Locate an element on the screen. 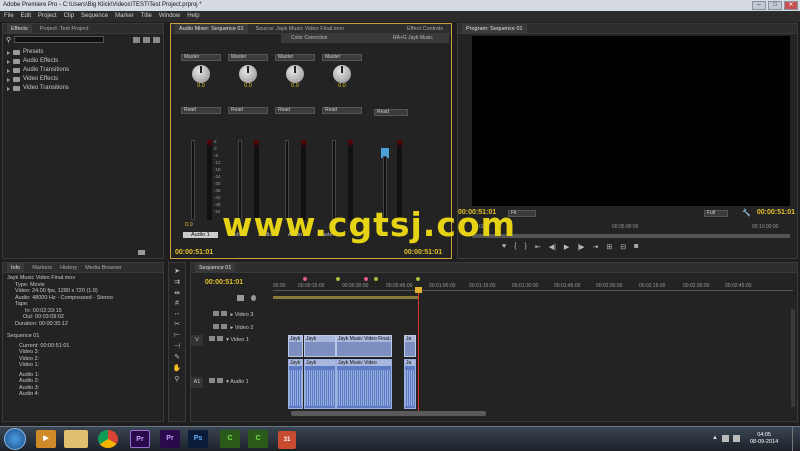 The width and height of the screenshot is (800, 451). tree-item-audio-effects: Audio Effects is located at coordinates (83, 61).